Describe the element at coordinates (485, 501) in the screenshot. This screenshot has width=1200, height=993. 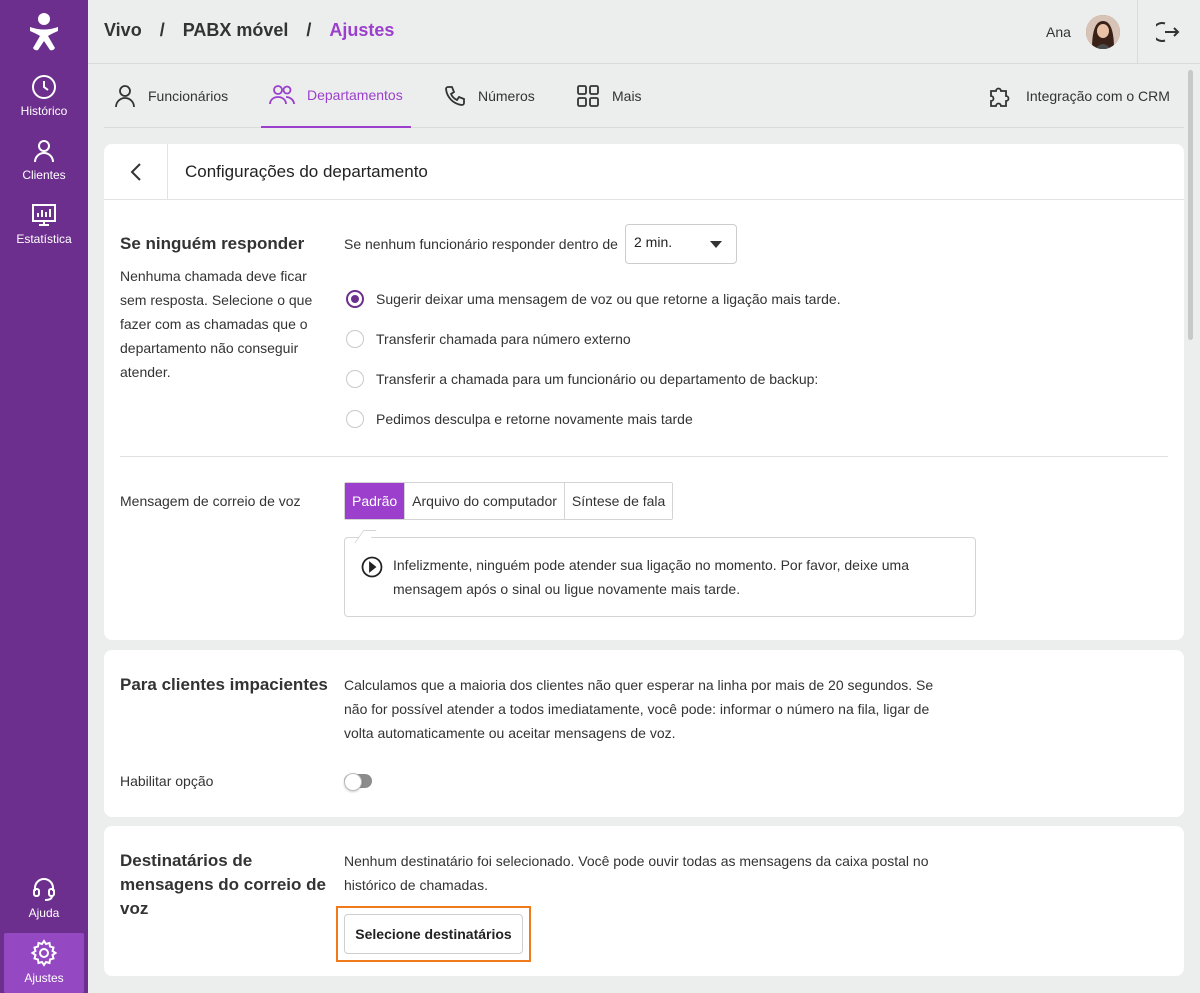
I see `mode-file-button: Arquivo do computador` at that location.